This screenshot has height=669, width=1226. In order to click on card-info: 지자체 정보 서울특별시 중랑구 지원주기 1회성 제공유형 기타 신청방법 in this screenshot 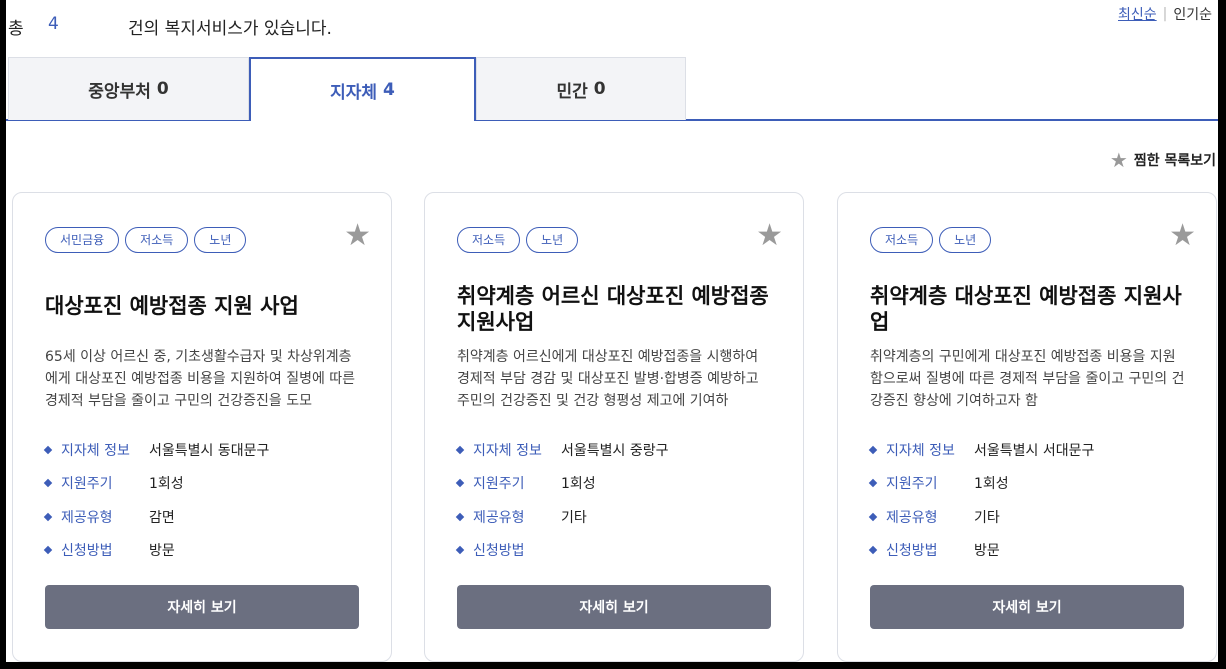, I will do `click(562, 500)`.